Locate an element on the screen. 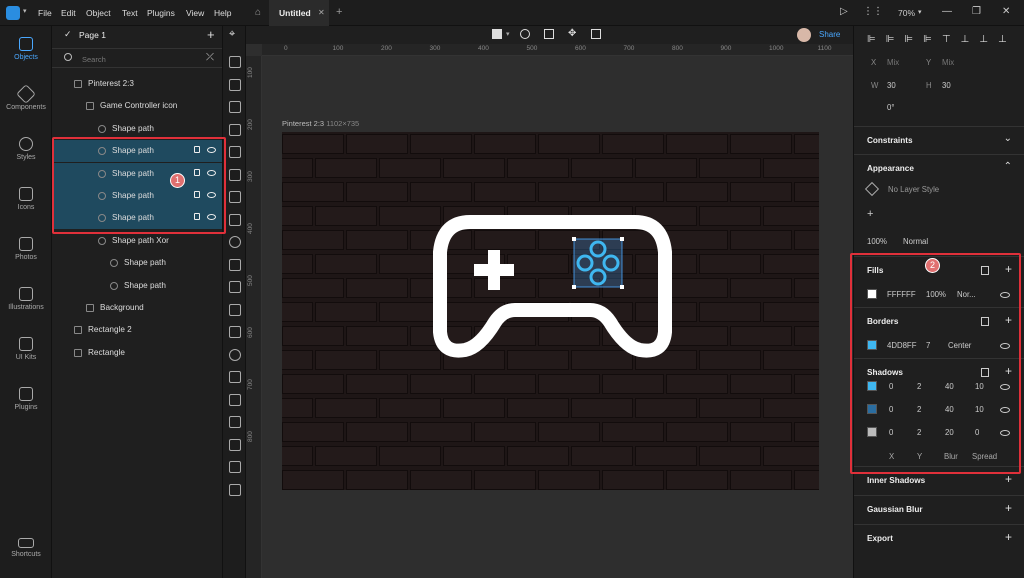 The width and height of the screenshot is (1024, 578). h-field: 30 is located at coordinates (946, 85).